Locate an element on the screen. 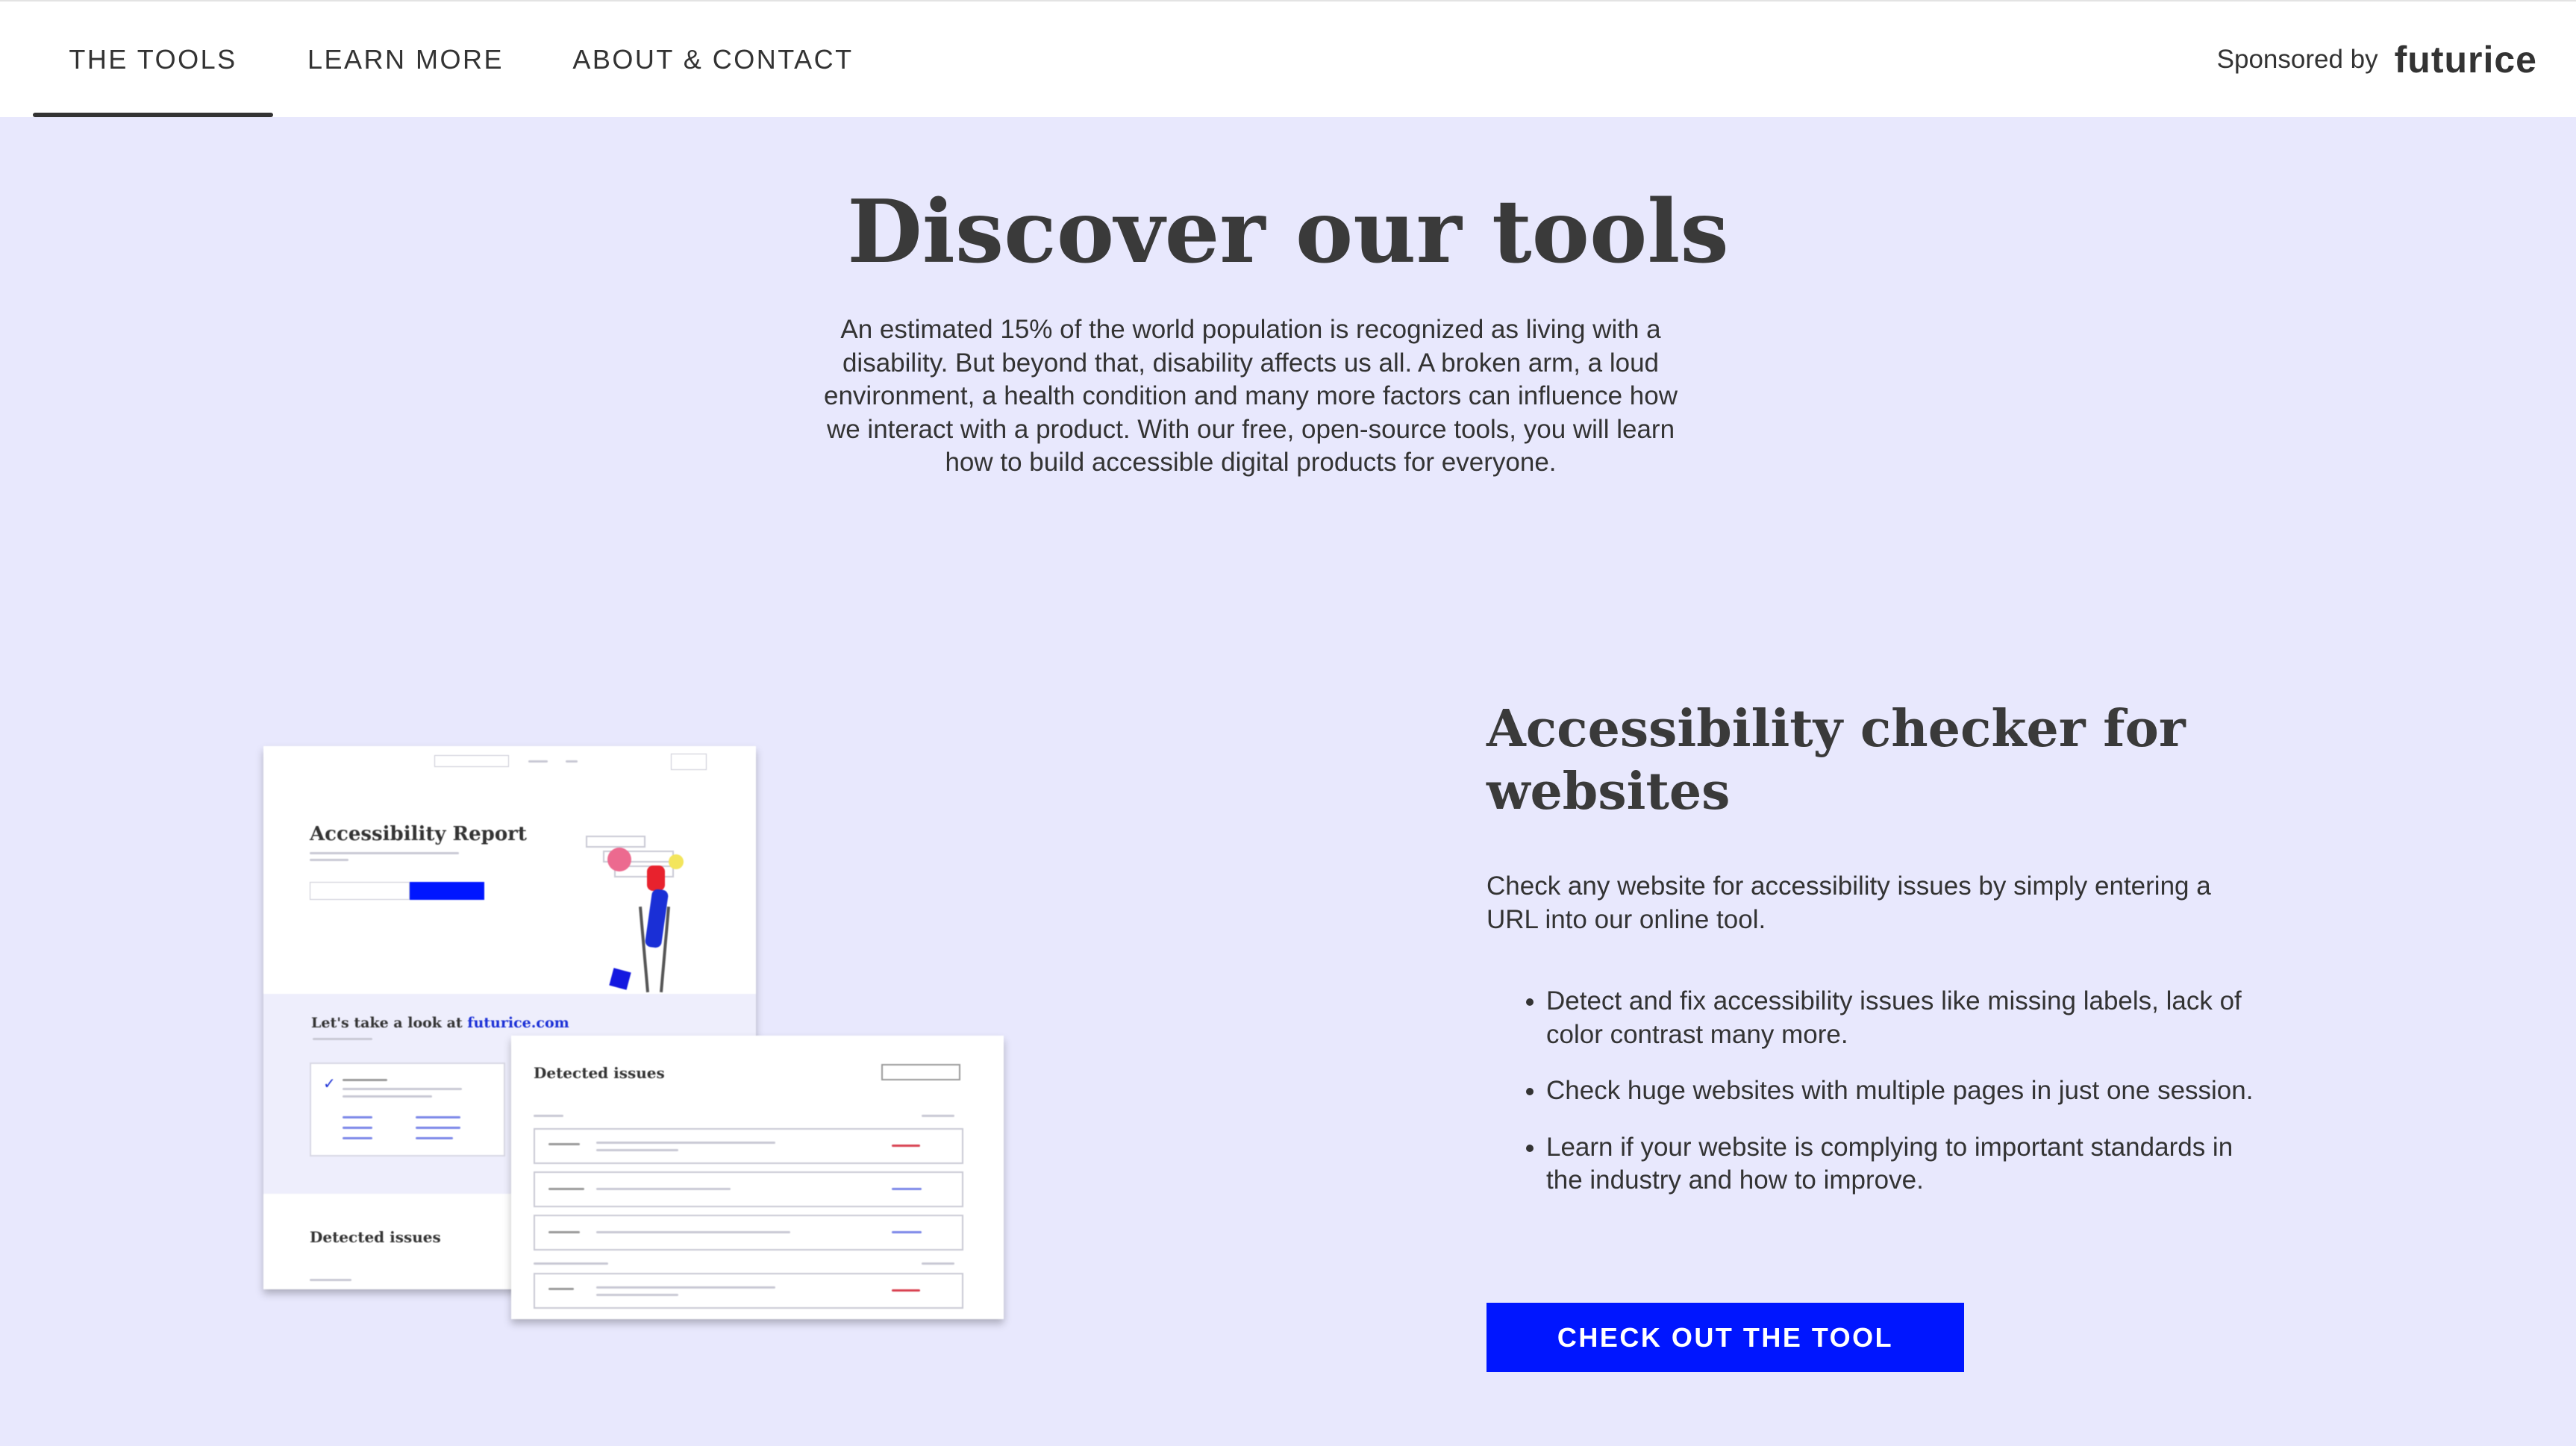 The height and width of the screenshot is (1446, 2576). mock-person-torso is located at coordinates (656, 878).